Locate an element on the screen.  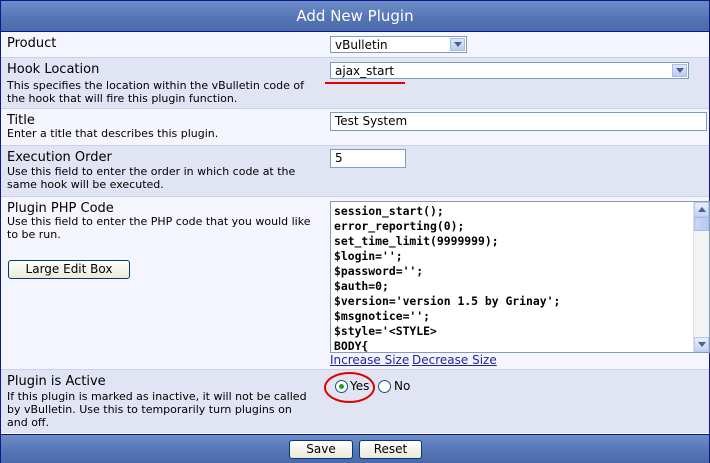
execution-order-input: 5 is located at coordinates (368, 158).